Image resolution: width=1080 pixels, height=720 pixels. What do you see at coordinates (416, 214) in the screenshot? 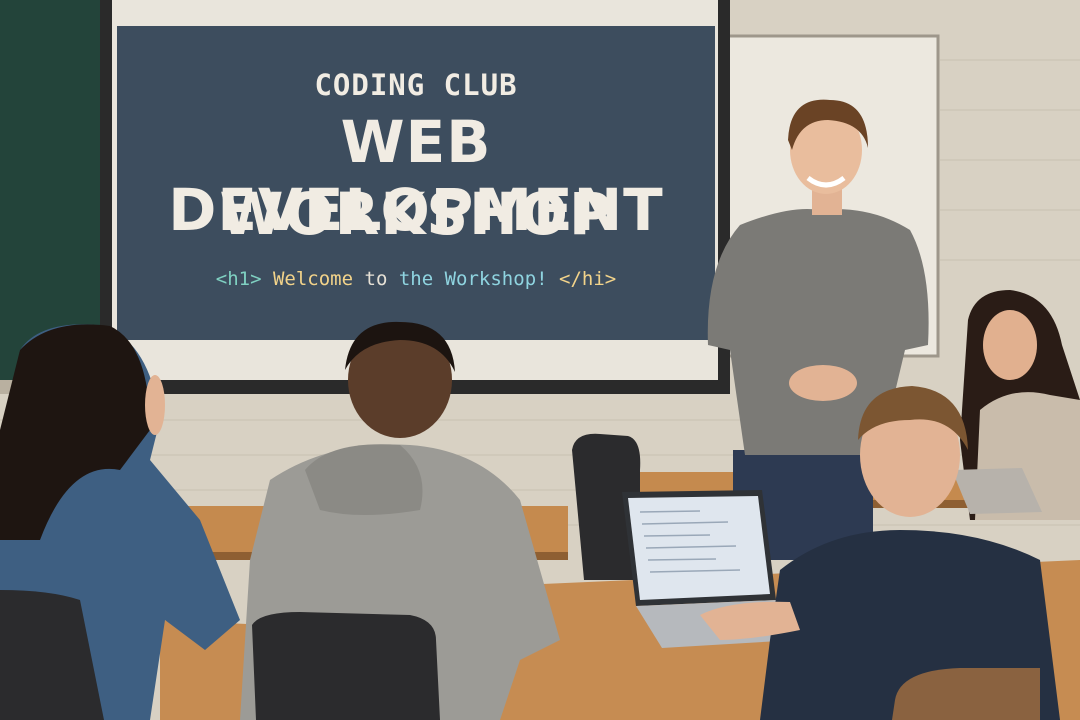
I see `slide-title-line-2: WORKSHOP` at bounding box center [416, 214].